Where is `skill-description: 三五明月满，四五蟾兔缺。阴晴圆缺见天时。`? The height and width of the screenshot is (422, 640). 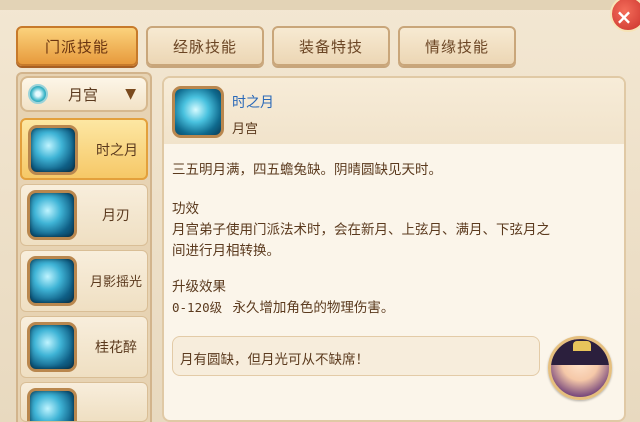 skill-description: 三五明月满，四五蟾兔缺。阴晴圆缺见天时。 is located at coordinates (307, 170).